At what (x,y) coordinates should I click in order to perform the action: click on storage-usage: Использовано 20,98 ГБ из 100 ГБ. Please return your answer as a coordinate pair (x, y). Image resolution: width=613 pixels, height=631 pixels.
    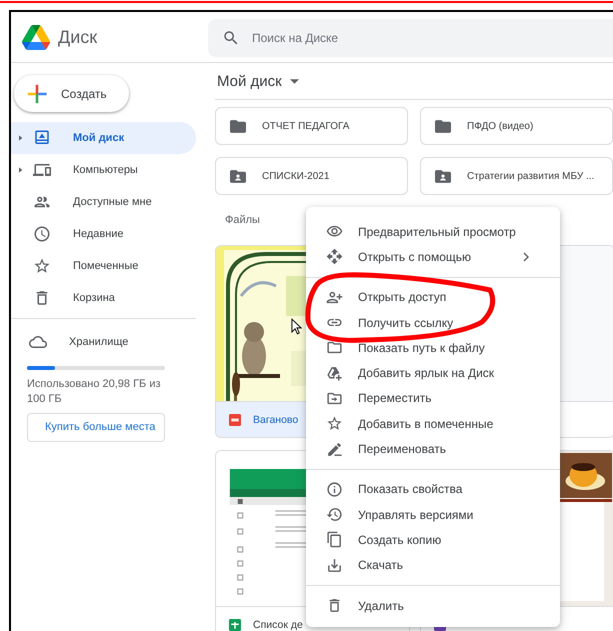
    Looking at the image, I should click on (94, 392).